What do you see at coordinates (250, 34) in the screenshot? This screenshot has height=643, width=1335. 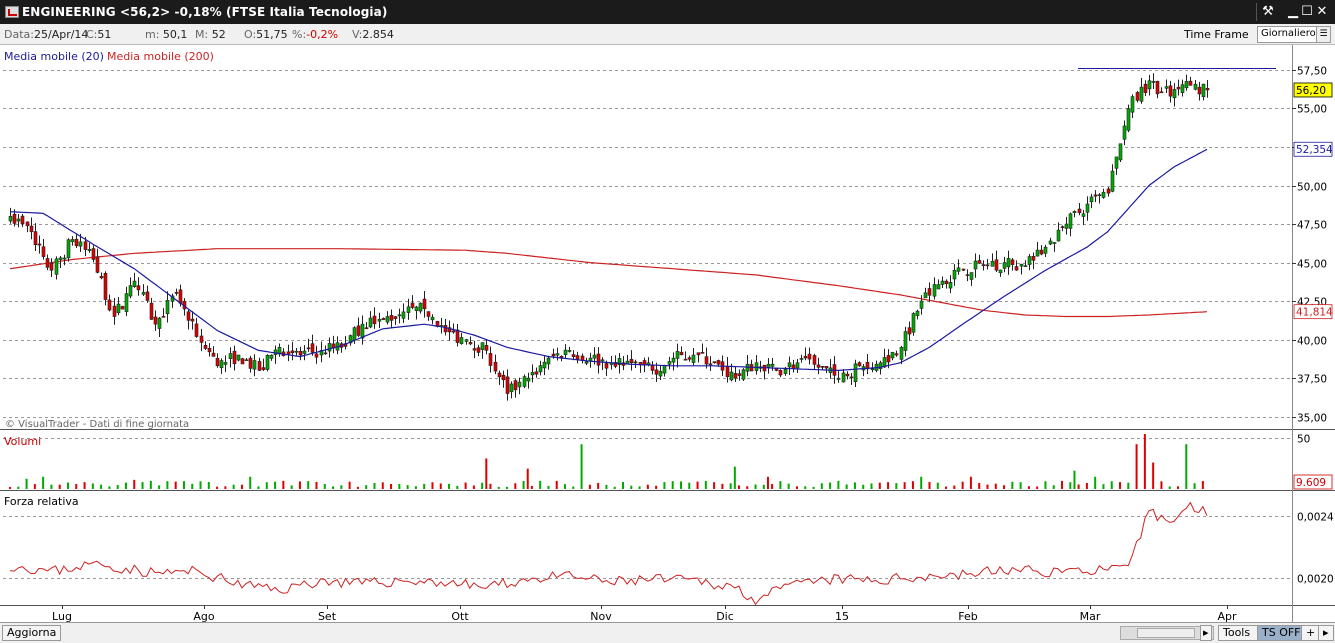 I see `open-label: O:` at bounding box center [250, 34].